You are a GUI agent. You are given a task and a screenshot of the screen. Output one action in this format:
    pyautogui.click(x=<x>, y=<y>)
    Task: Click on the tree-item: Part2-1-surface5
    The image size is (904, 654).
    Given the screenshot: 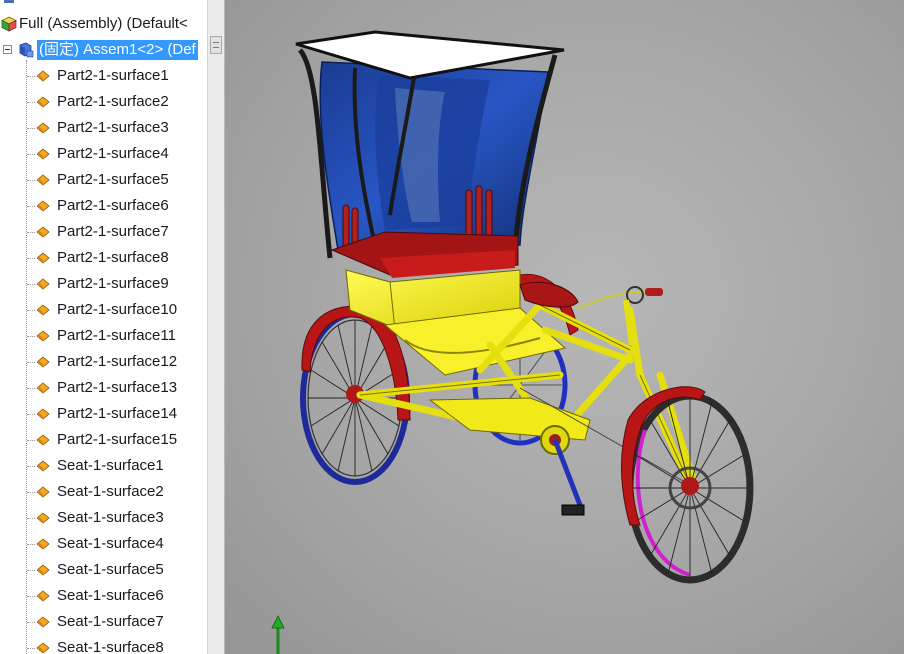 What is the action you would take?
    pyautogui.click(x=103, y=180)
    